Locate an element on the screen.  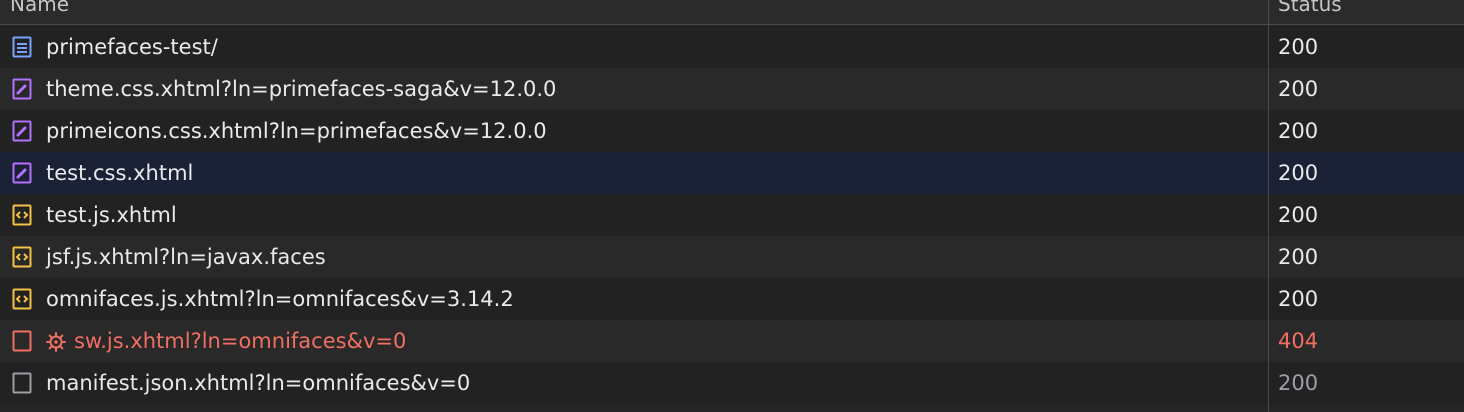
request-name: test.css.xhtml is located at coordinates (120, 173).